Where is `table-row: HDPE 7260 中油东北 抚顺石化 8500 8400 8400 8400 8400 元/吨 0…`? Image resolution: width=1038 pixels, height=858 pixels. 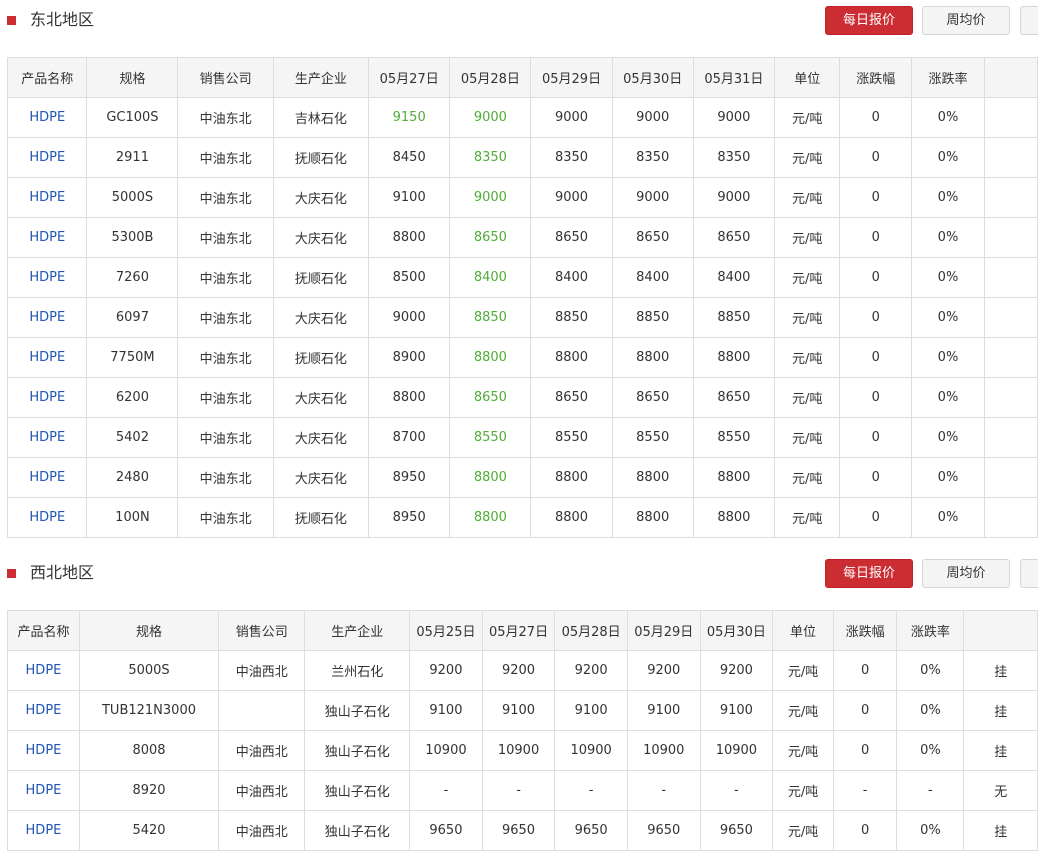
table-row: HDPE 7260 中油东北 抚顺石化 8500 8400 8400 8400 8400 元/吨 0… is located at coordinates (522, 277).